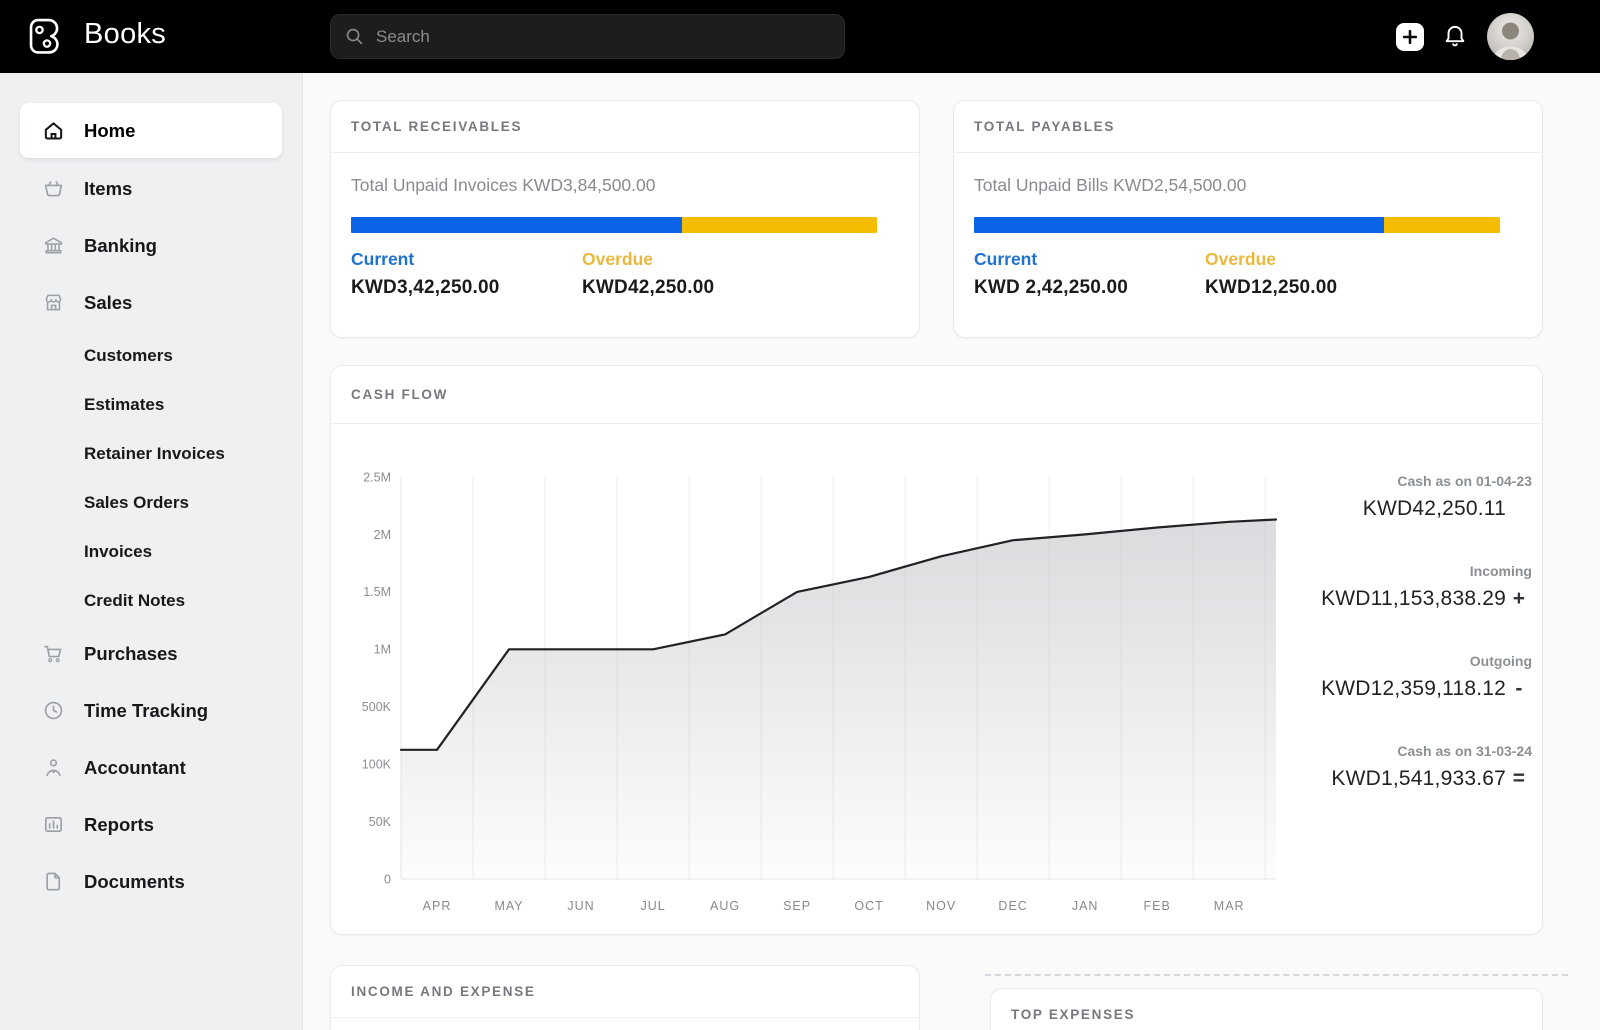 The width and height of the screenshot is (1600, 1030). I want to click on sidebar-item-label: Accountant, so click(135, 767).